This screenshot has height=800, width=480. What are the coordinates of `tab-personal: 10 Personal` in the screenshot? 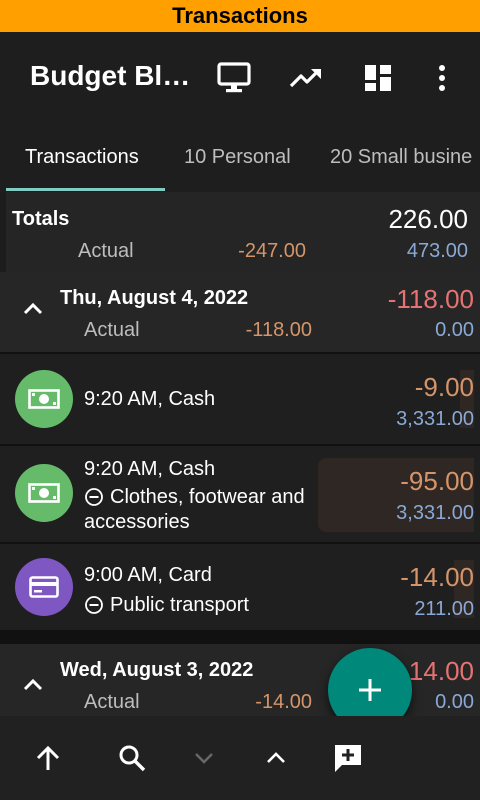 It's located at (237, 157).